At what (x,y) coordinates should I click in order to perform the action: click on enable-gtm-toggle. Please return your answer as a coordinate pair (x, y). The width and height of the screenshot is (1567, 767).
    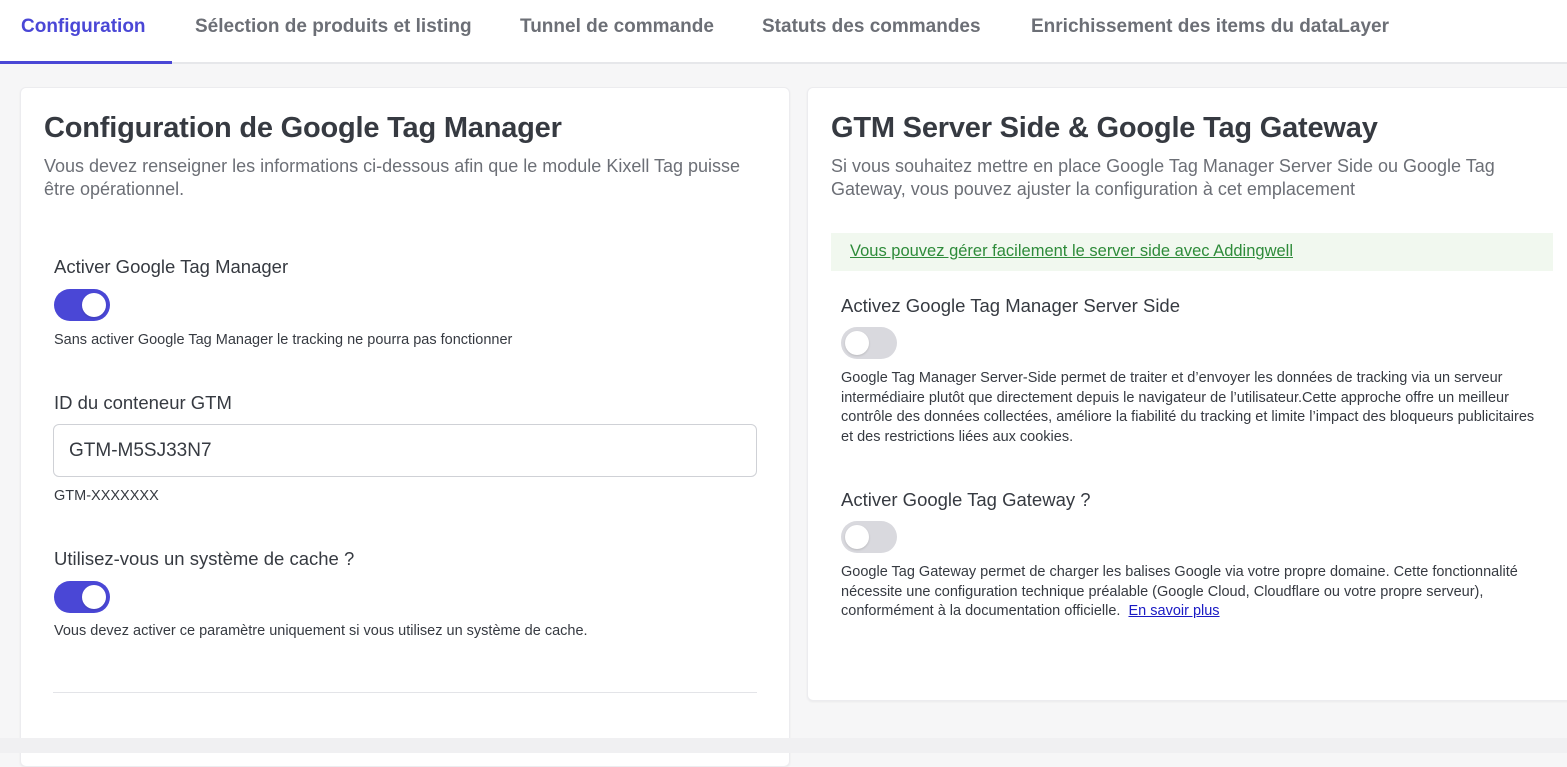
    Looking at the image, I should click on (82, 305).